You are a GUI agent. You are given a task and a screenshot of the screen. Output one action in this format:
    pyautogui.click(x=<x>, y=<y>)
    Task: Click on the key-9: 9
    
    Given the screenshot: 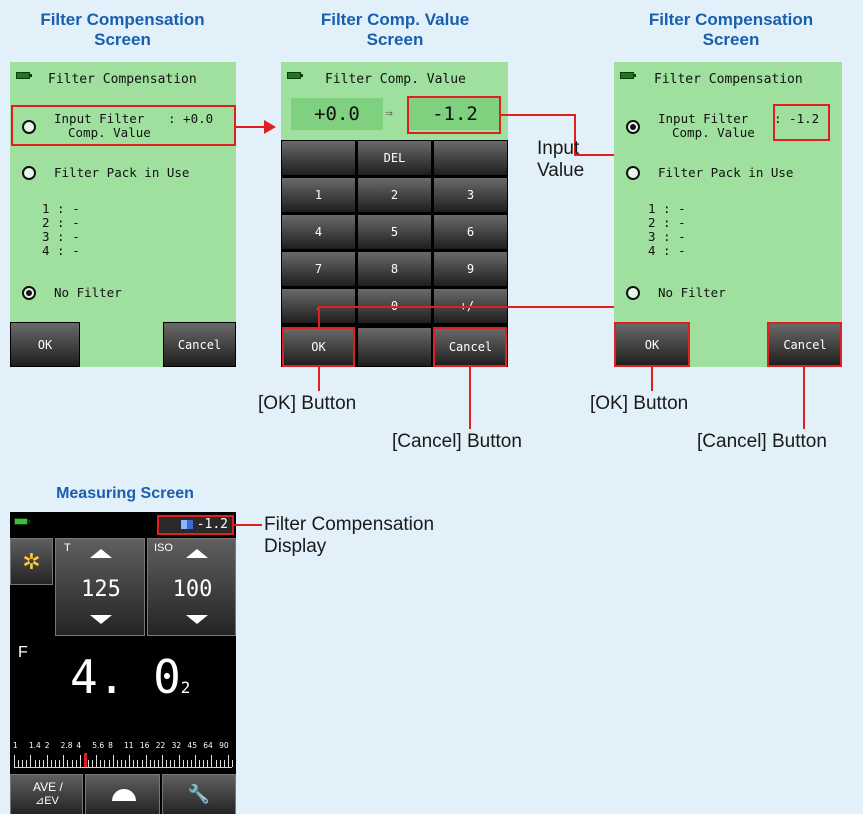 What is the action you would take?
    pyautogui.click(x=470, y=269)
    